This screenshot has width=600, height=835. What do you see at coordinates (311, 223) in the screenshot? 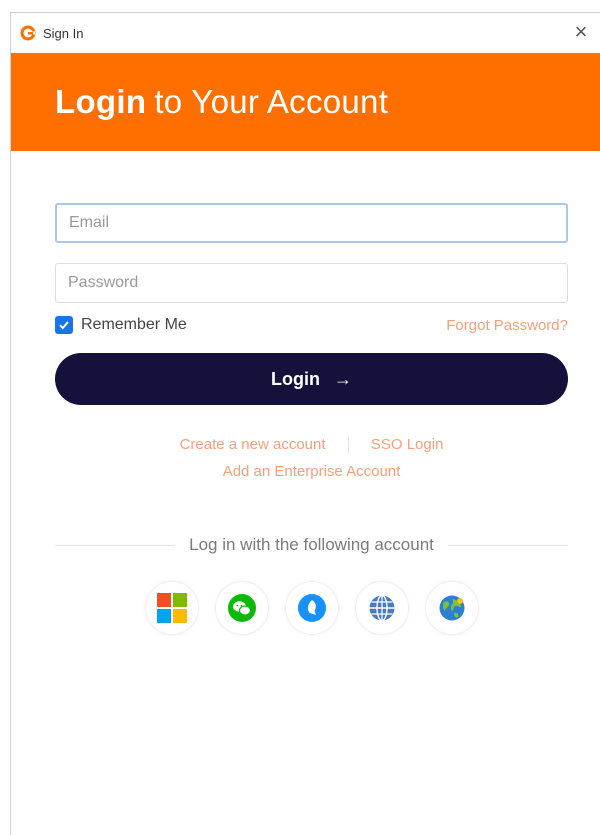
I see `email-input` at bounding box center [311, 223].